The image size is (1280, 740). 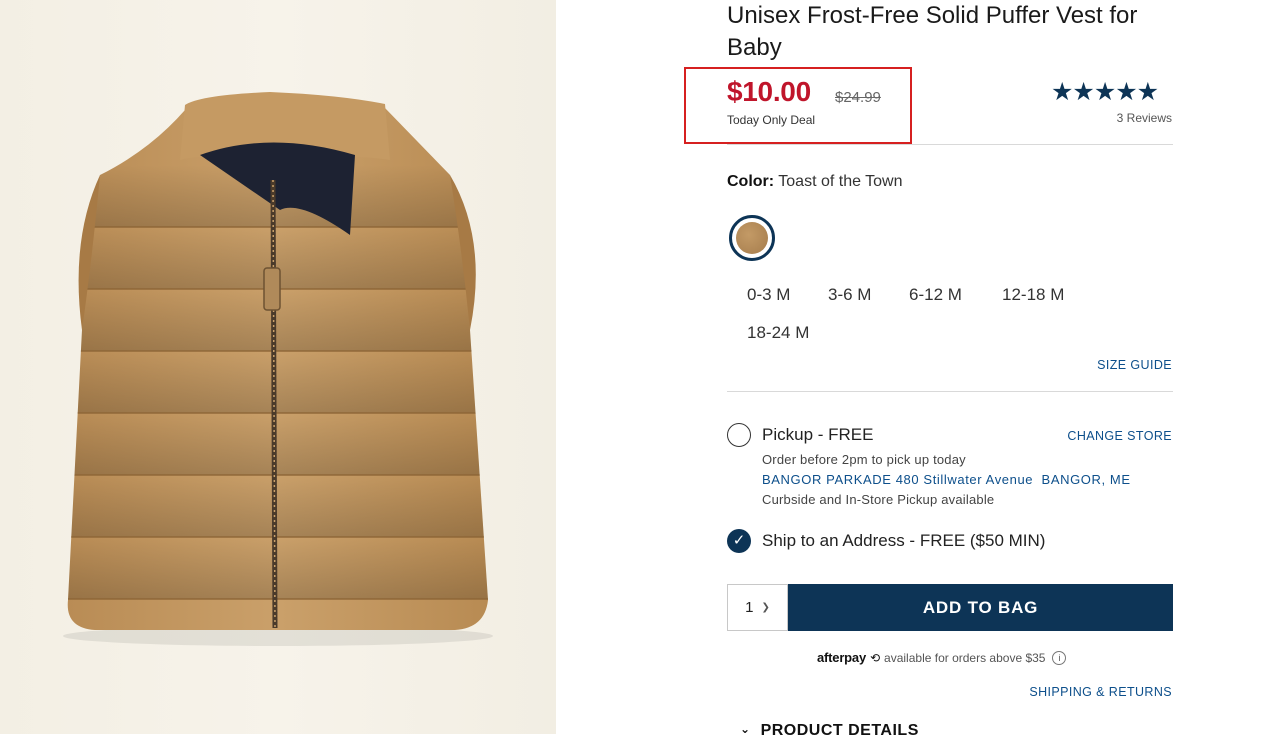 What do you see at coordinates (841, 657) in the screenshot?
I see `afterpay-logo: afterpay` at bounding box center [841, 657].